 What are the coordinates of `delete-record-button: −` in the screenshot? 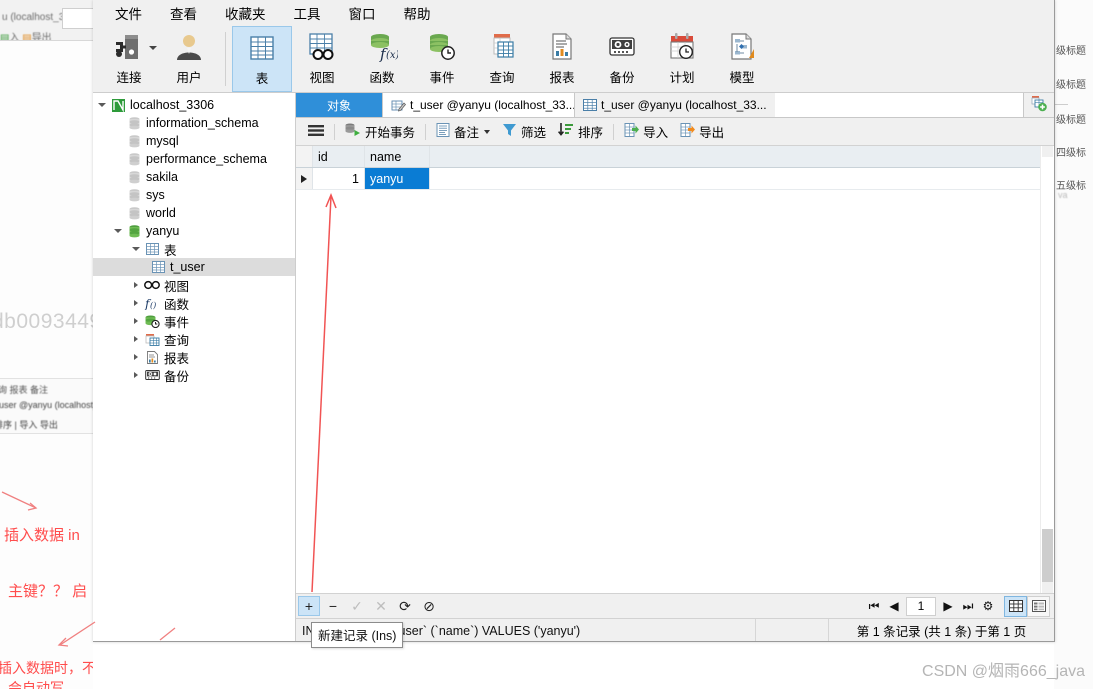 It's located at (333, 606).